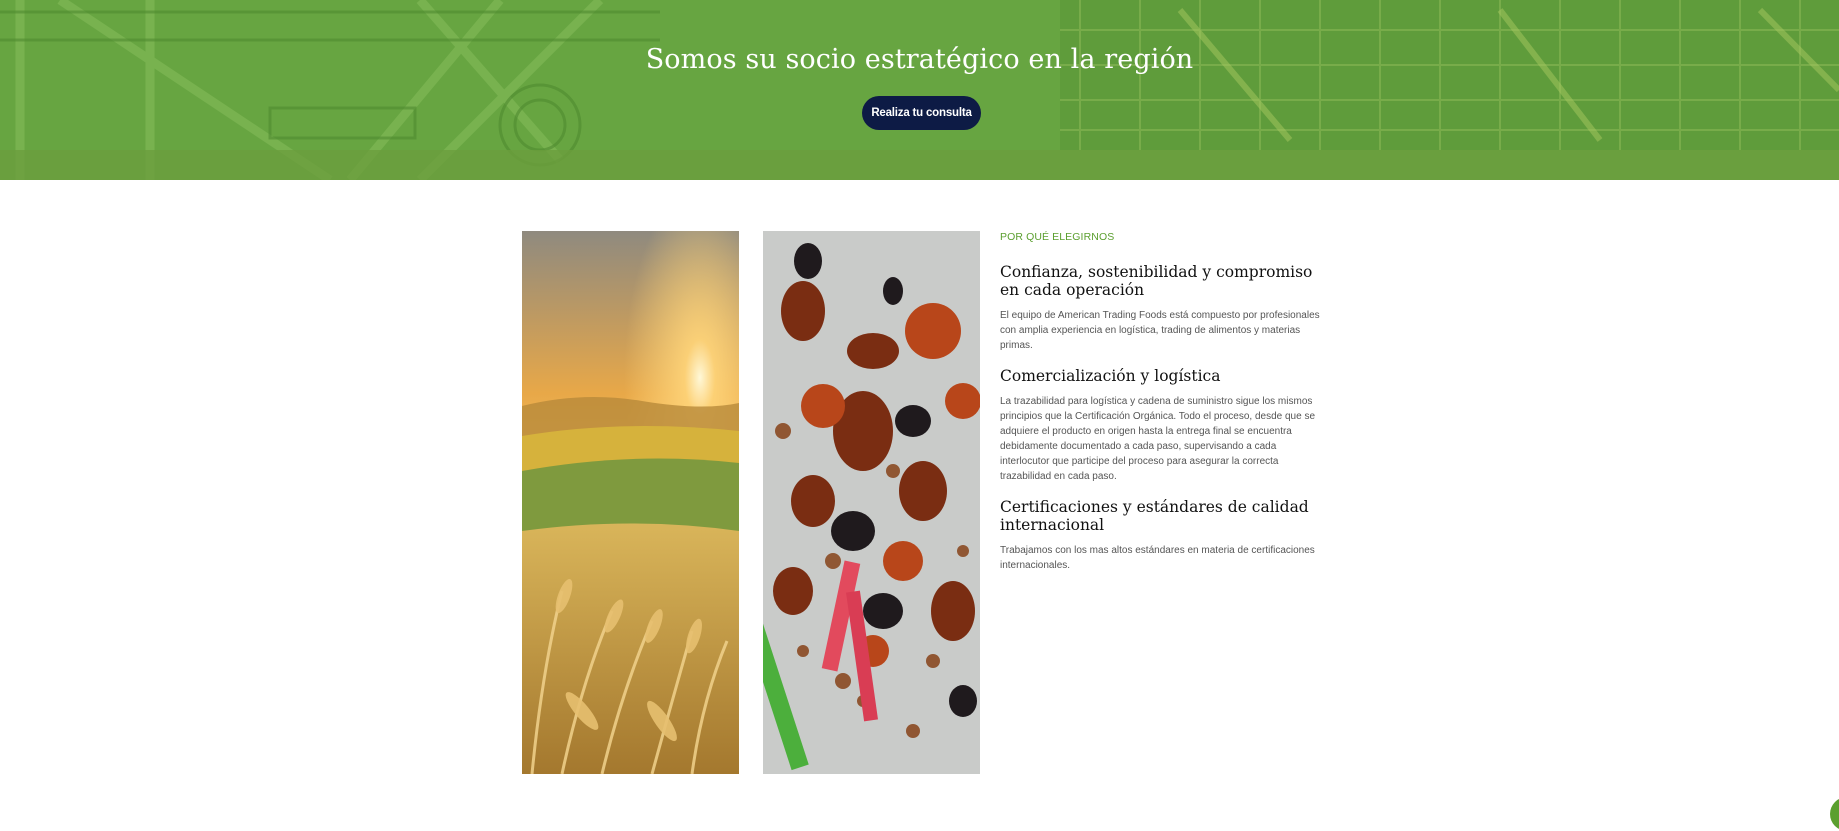 The height and width of the screenshot is (831, 1839). I want to click on feature-heading-logistics: Comercialización y logística, so click(1110, 376).